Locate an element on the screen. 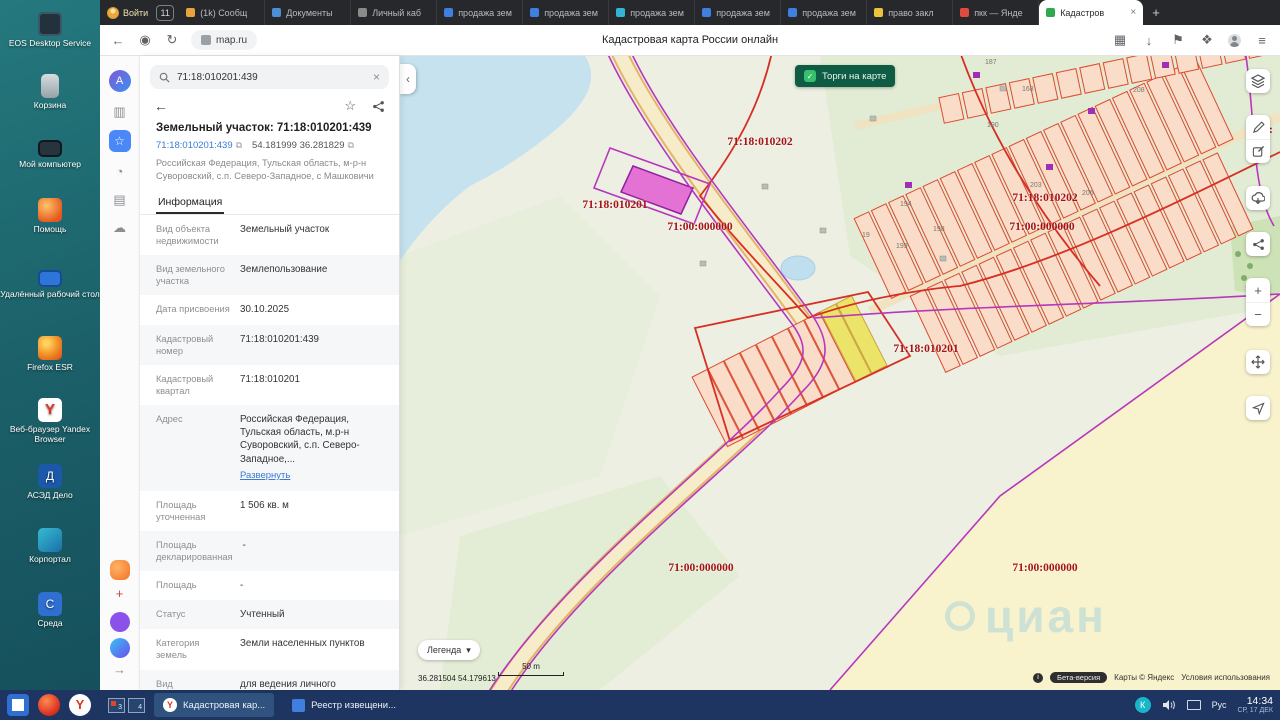 This screenshot has height=720, width=1280. browser-login-button: Войти is located at coordinates (127, 12).